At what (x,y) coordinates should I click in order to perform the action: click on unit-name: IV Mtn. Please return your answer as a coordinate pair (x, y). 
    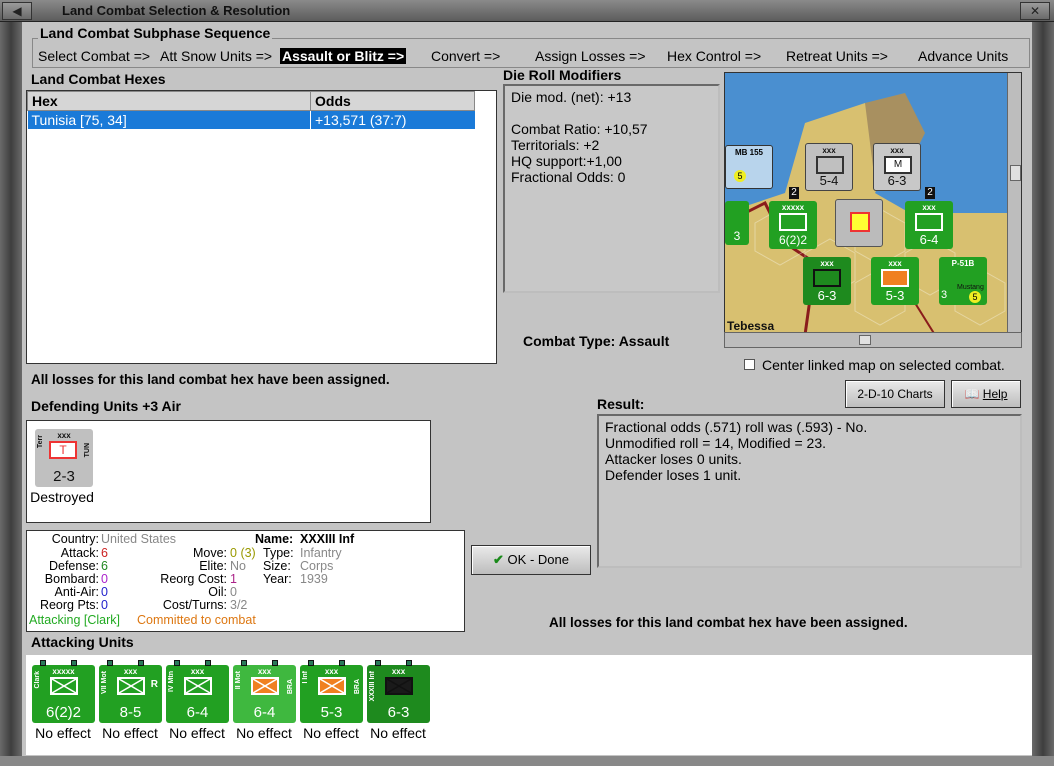
    Looking at the image, I should click on (171, 681).